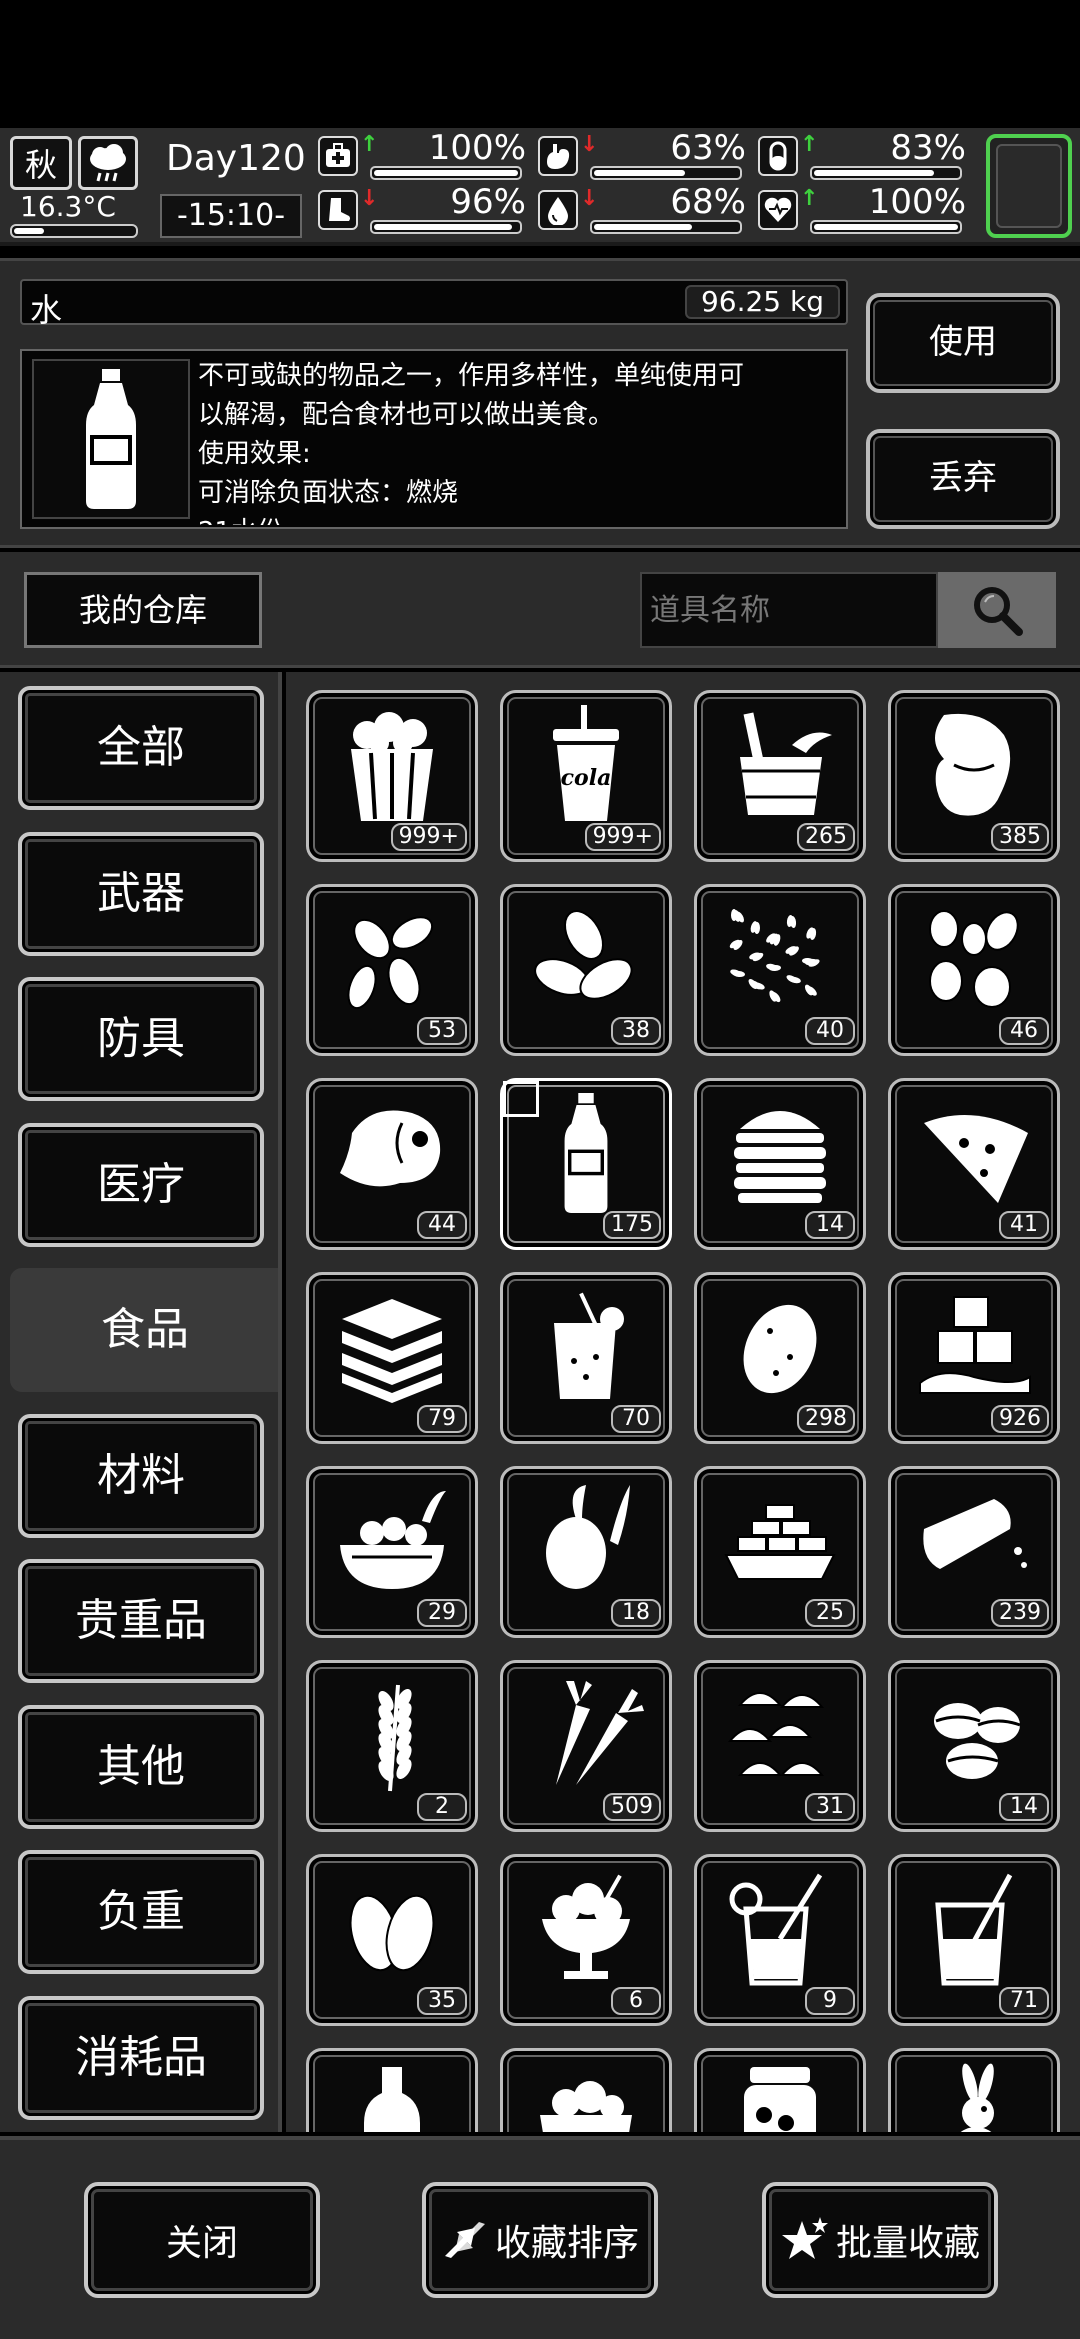 This screenshot has width=1080, height=2339. What do you see at coordinates (963, 343) in the screenshot?
I see `use-button: 使用` at bounding box center [963, 343].